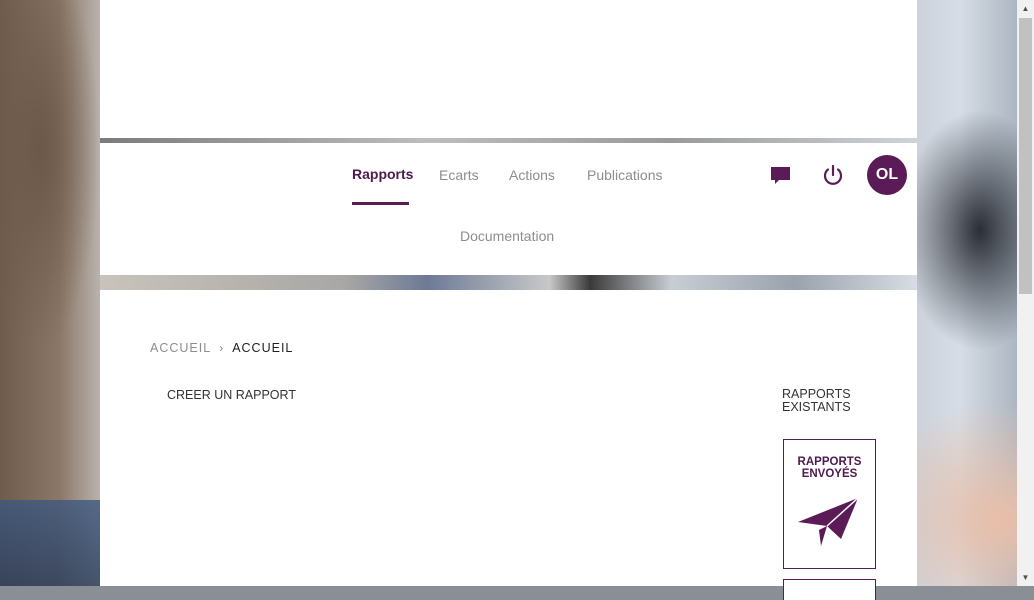 The width and height of the screenshot is (1034, 600). I want to click on user-avatar: OL, so click(887, 175).